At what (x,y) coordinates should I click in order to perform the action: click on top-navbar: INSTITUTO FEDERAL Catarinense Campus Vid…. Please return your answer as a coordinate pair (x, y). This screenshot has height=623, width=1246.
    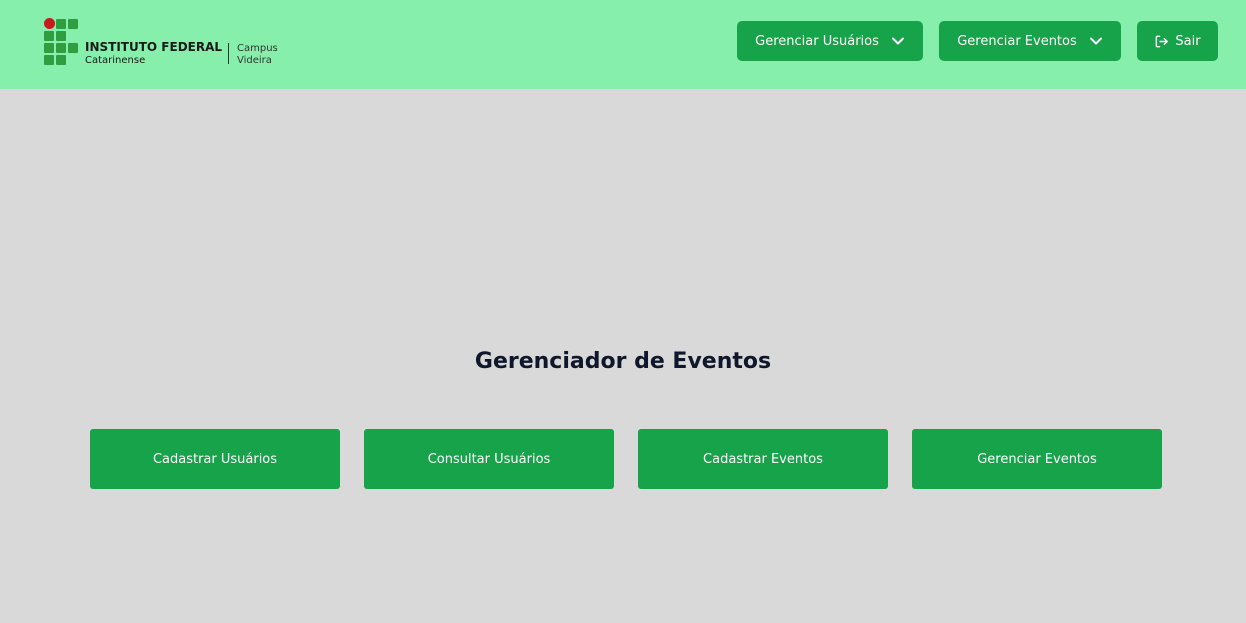
    Looking at the image, I should click on (623, 44).